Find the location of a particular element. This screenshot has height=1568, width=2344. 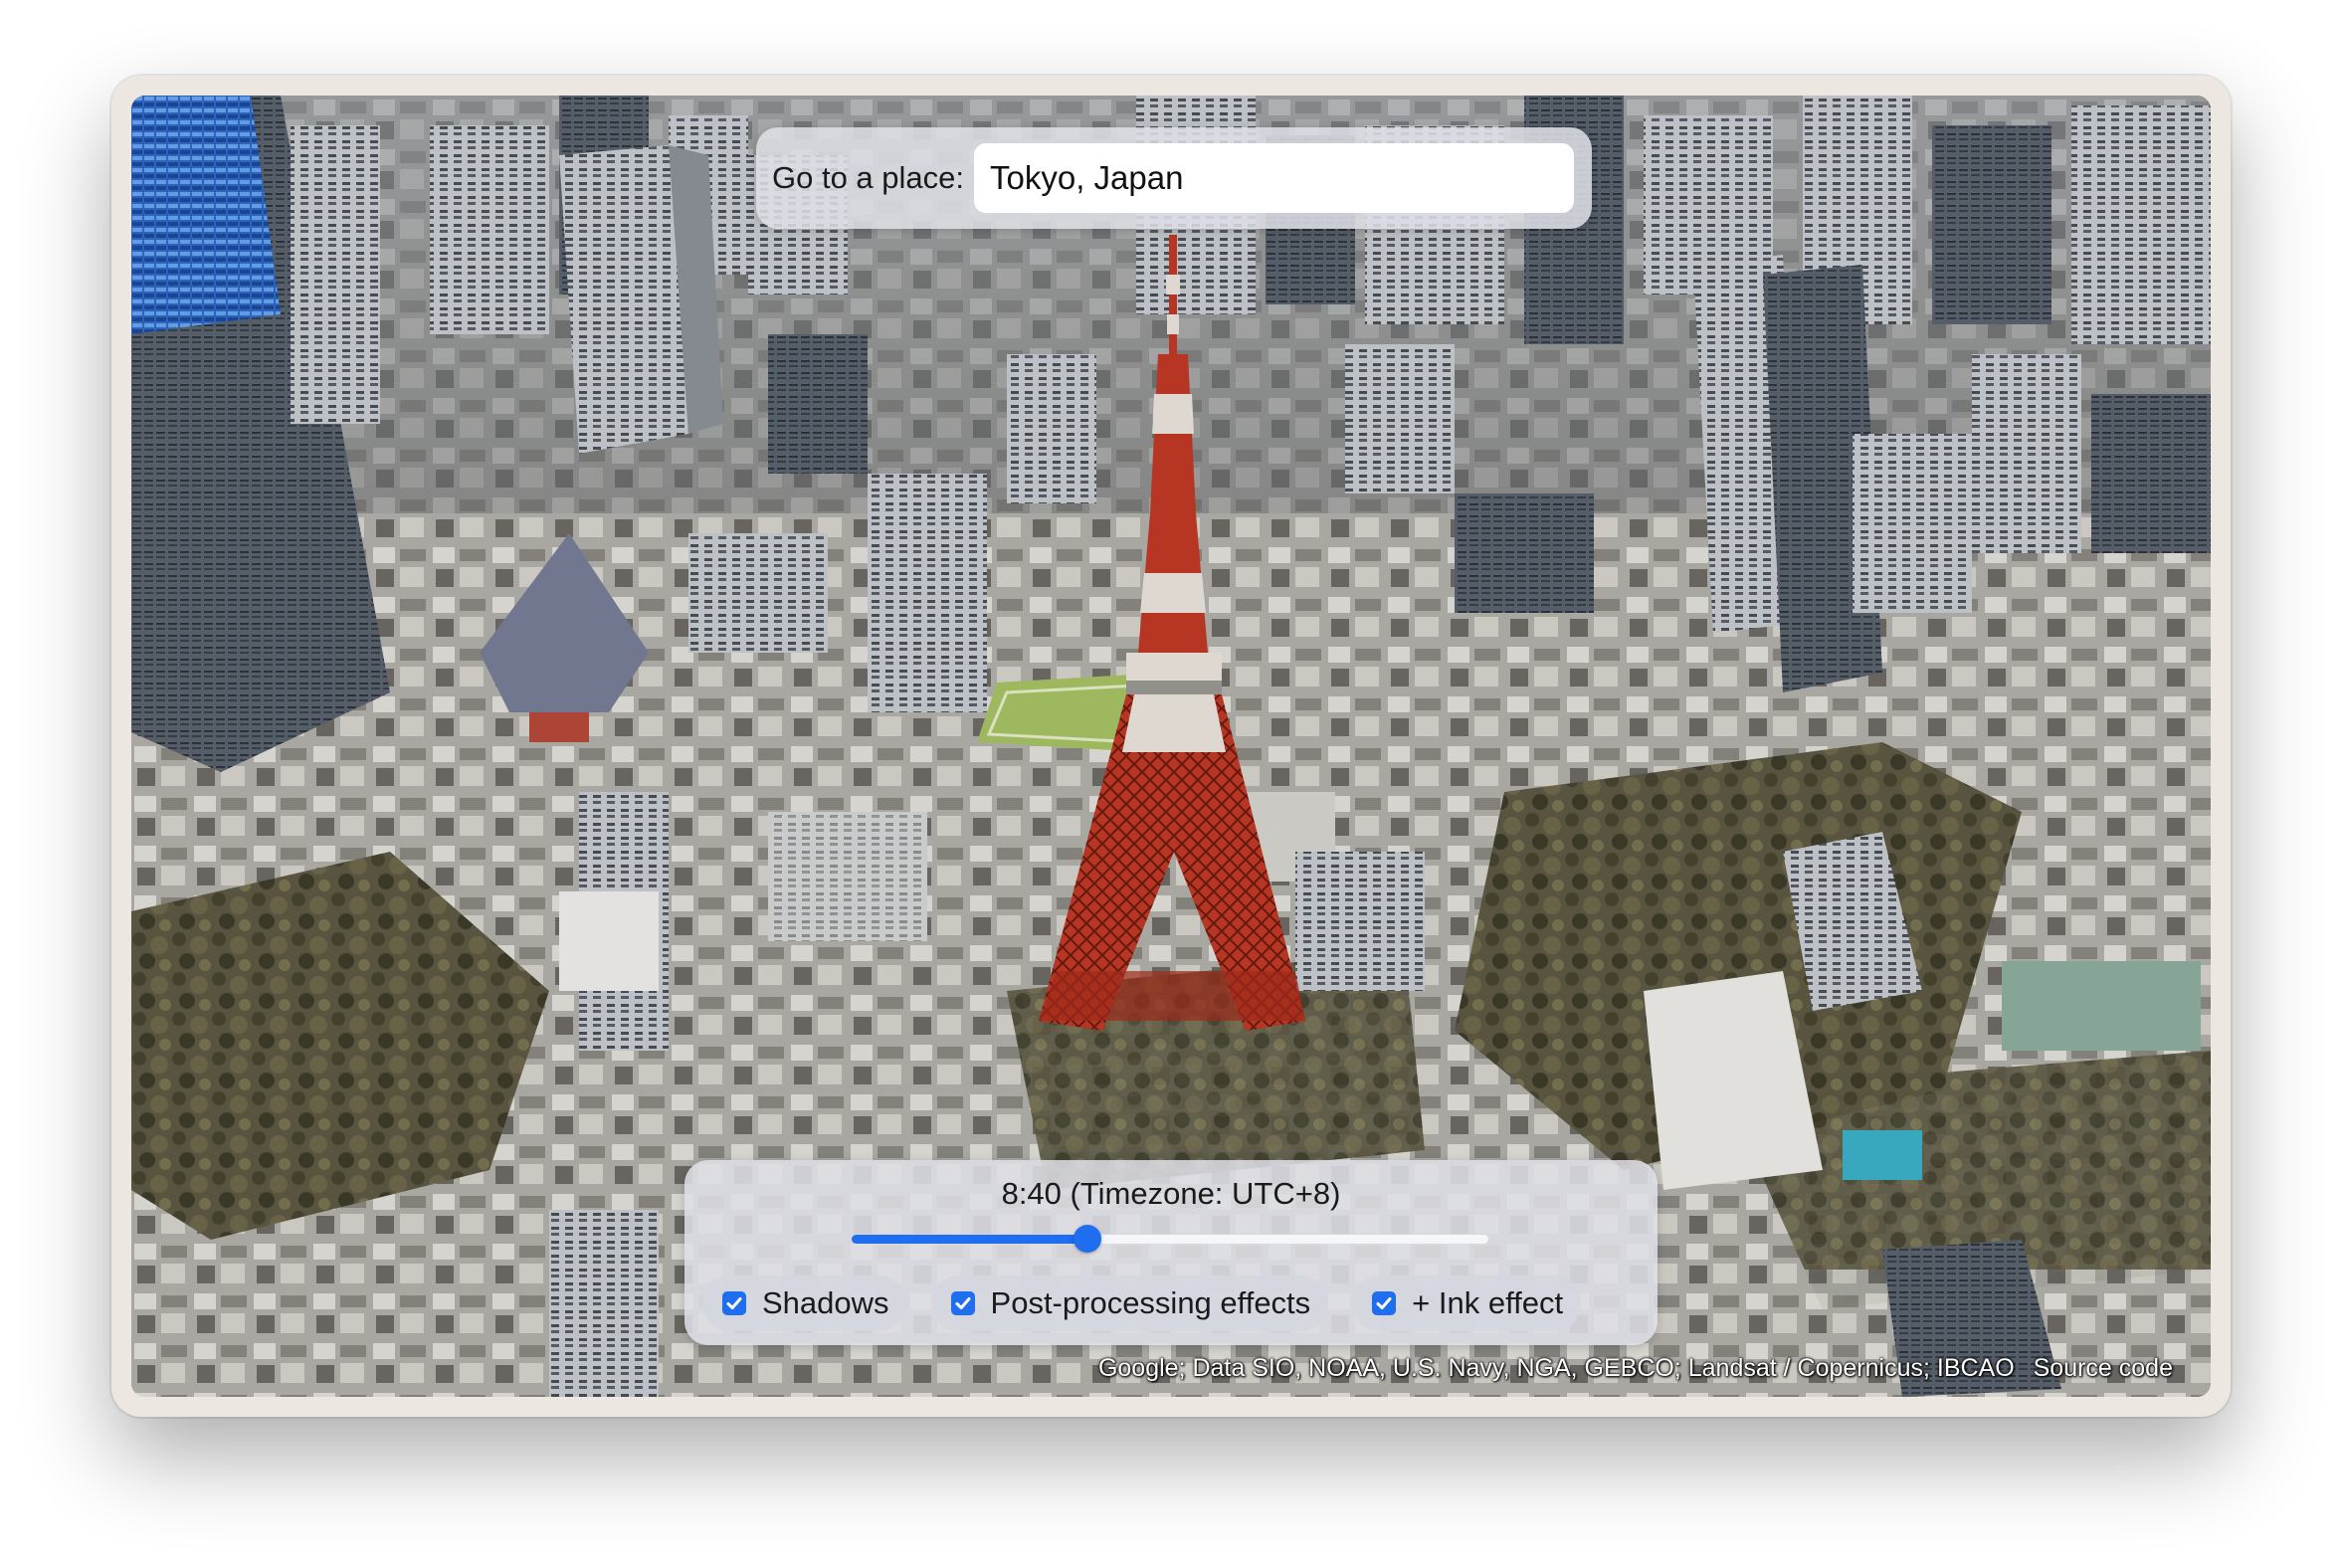

post-processing-label: Post-processing effects is located at coordinates (1150, 1302).